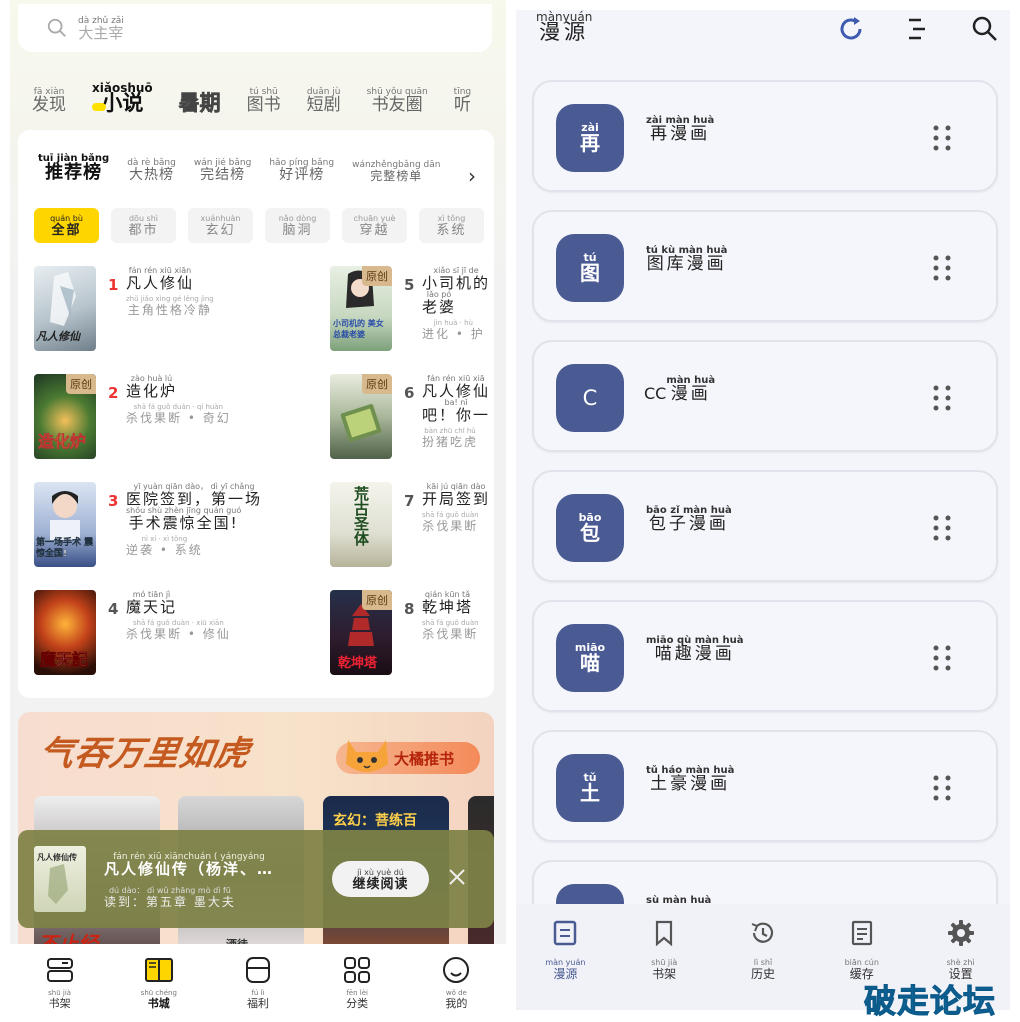 The image size is (1020, 1022). What do you see at coordinates (301, 170) in the screenshot?
I see `rank-tab-rated: hǎo píng bǎng 好评榜` at bounding box center [301, 170].